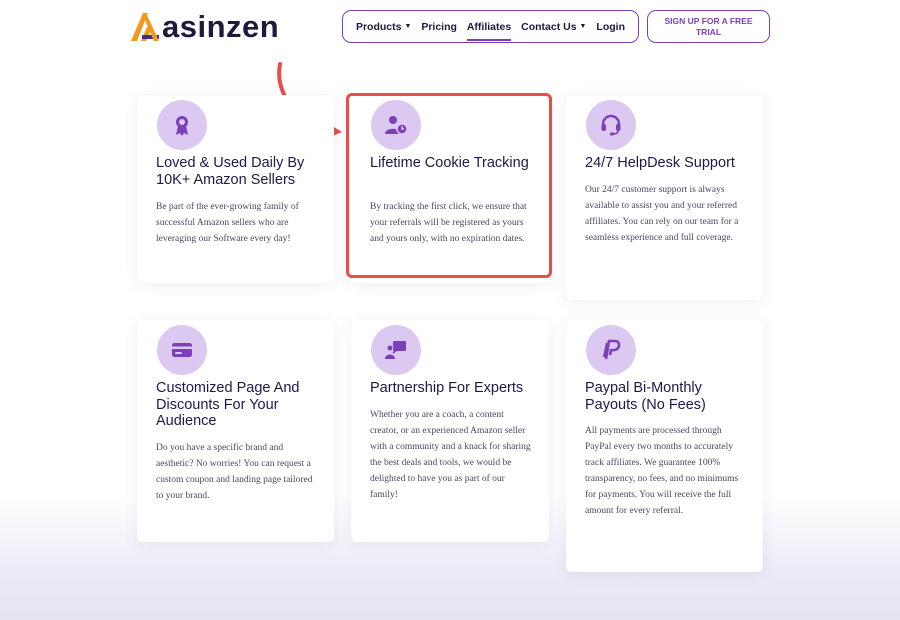 Image resolution: width=900 pixels, height=620 pixels. Describe the element at coordinates (378, 26) in the screenshot. I see `nav-products-label: Products` at that location.